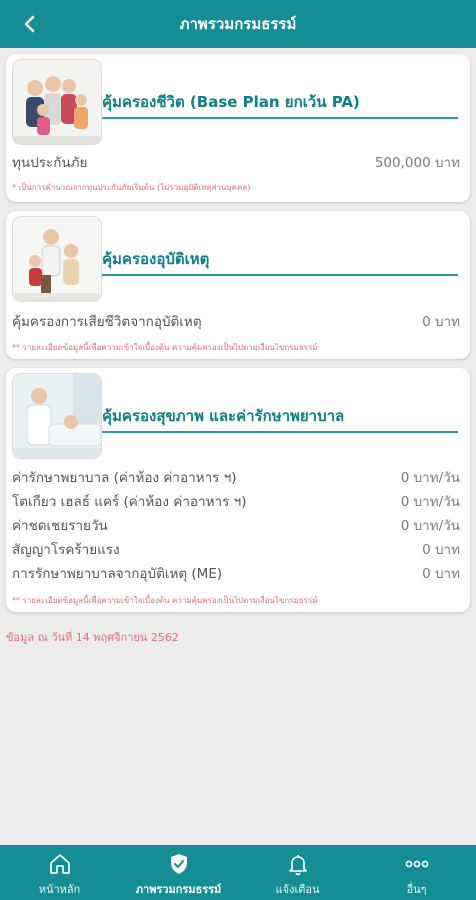 This screenshot has height=900, width=476. I want to click on app-header: ภาพรวมกรมธรรม์, so click(238, 24).